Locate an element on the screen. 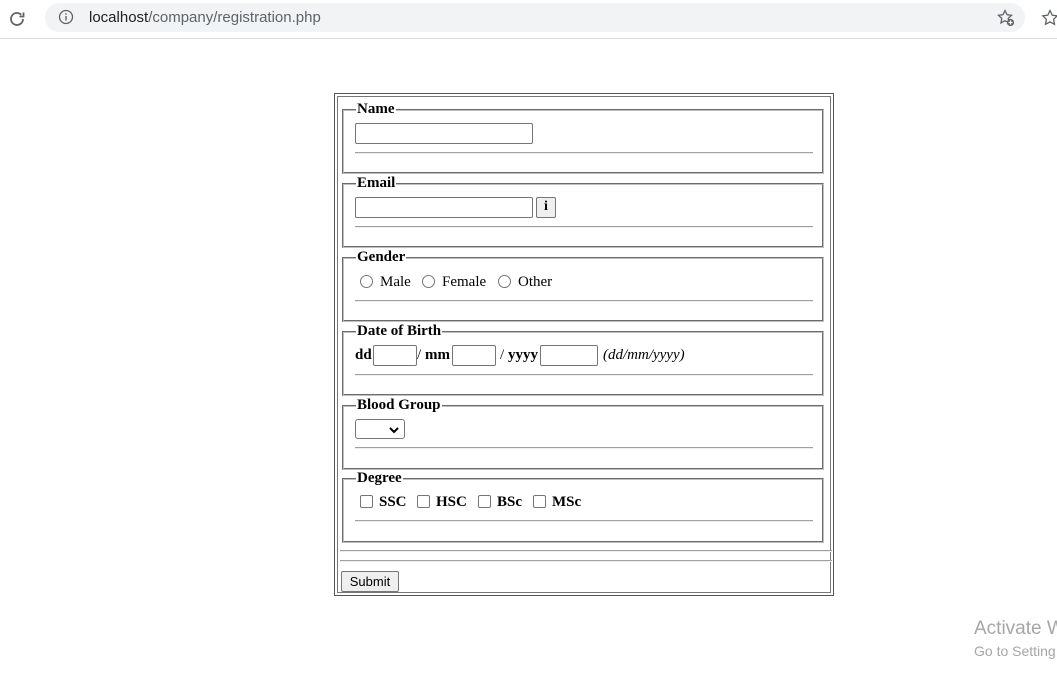  email-input is located at coordinates (444, 207).